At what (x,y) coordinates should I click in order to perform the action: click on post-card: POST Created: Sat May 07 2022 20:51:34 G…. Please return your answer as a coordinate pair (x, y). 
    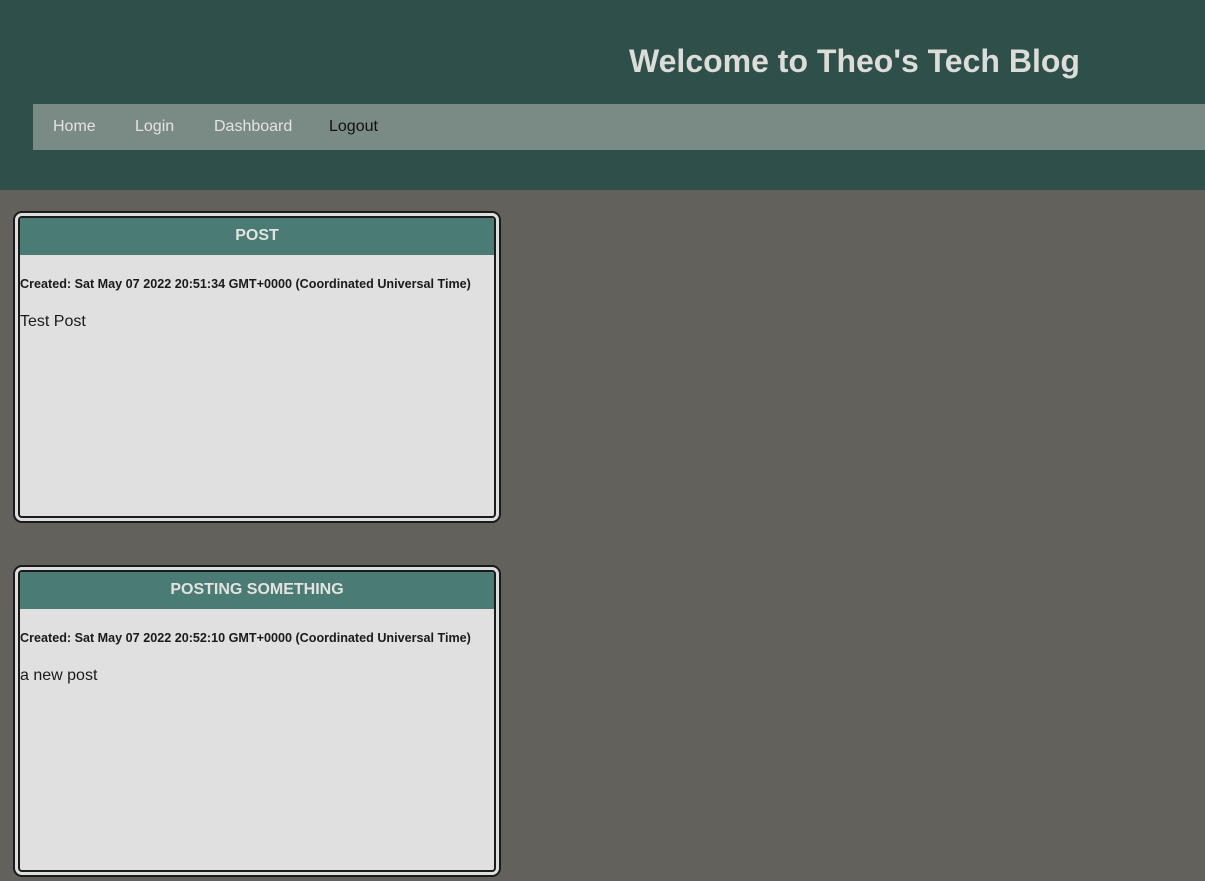
    Looking at the image, I should click on (257, 367).